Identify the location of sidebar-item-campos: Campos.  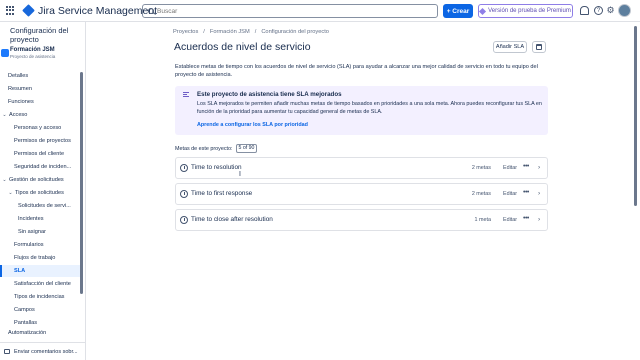
(40, 310).